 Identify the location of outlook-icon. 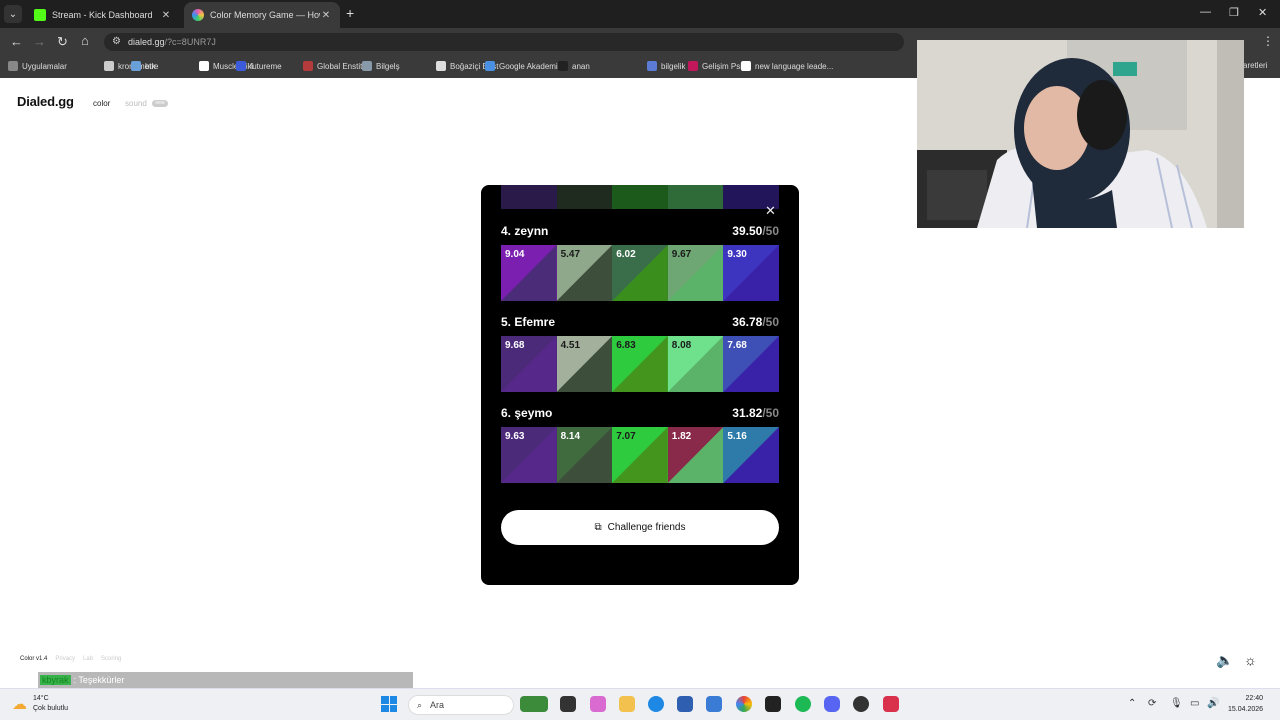
(714, 704).